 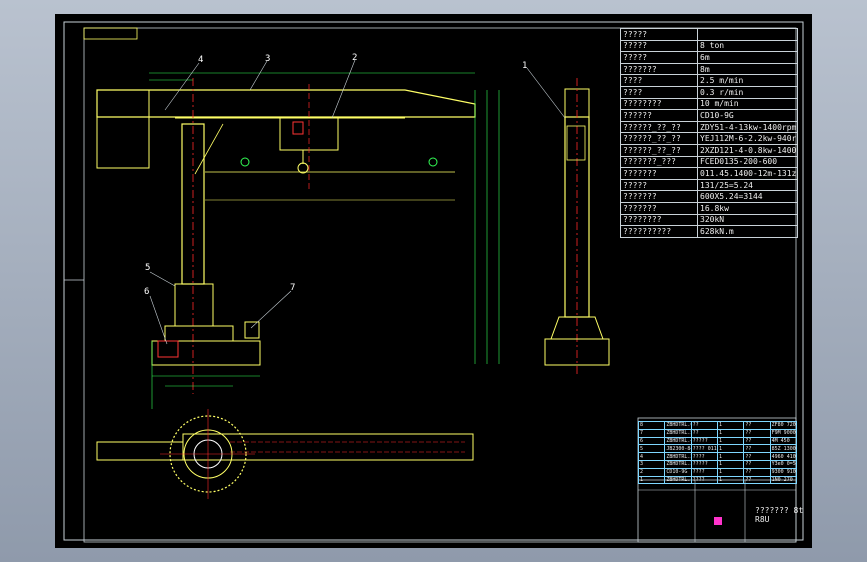 What do you see at coordinates (168, 349) in the screenshot?
I see `slewing-motor` at bounding box center [168, 349].